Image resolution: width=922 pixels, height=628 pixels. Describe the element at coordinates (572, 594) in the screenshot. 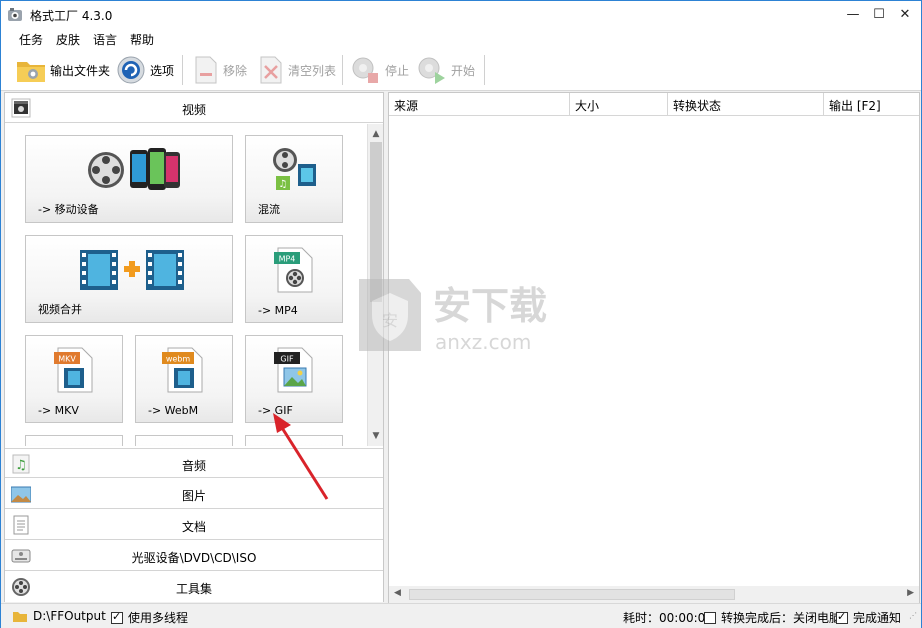

I see `hscrollbar-thumb` at that location.